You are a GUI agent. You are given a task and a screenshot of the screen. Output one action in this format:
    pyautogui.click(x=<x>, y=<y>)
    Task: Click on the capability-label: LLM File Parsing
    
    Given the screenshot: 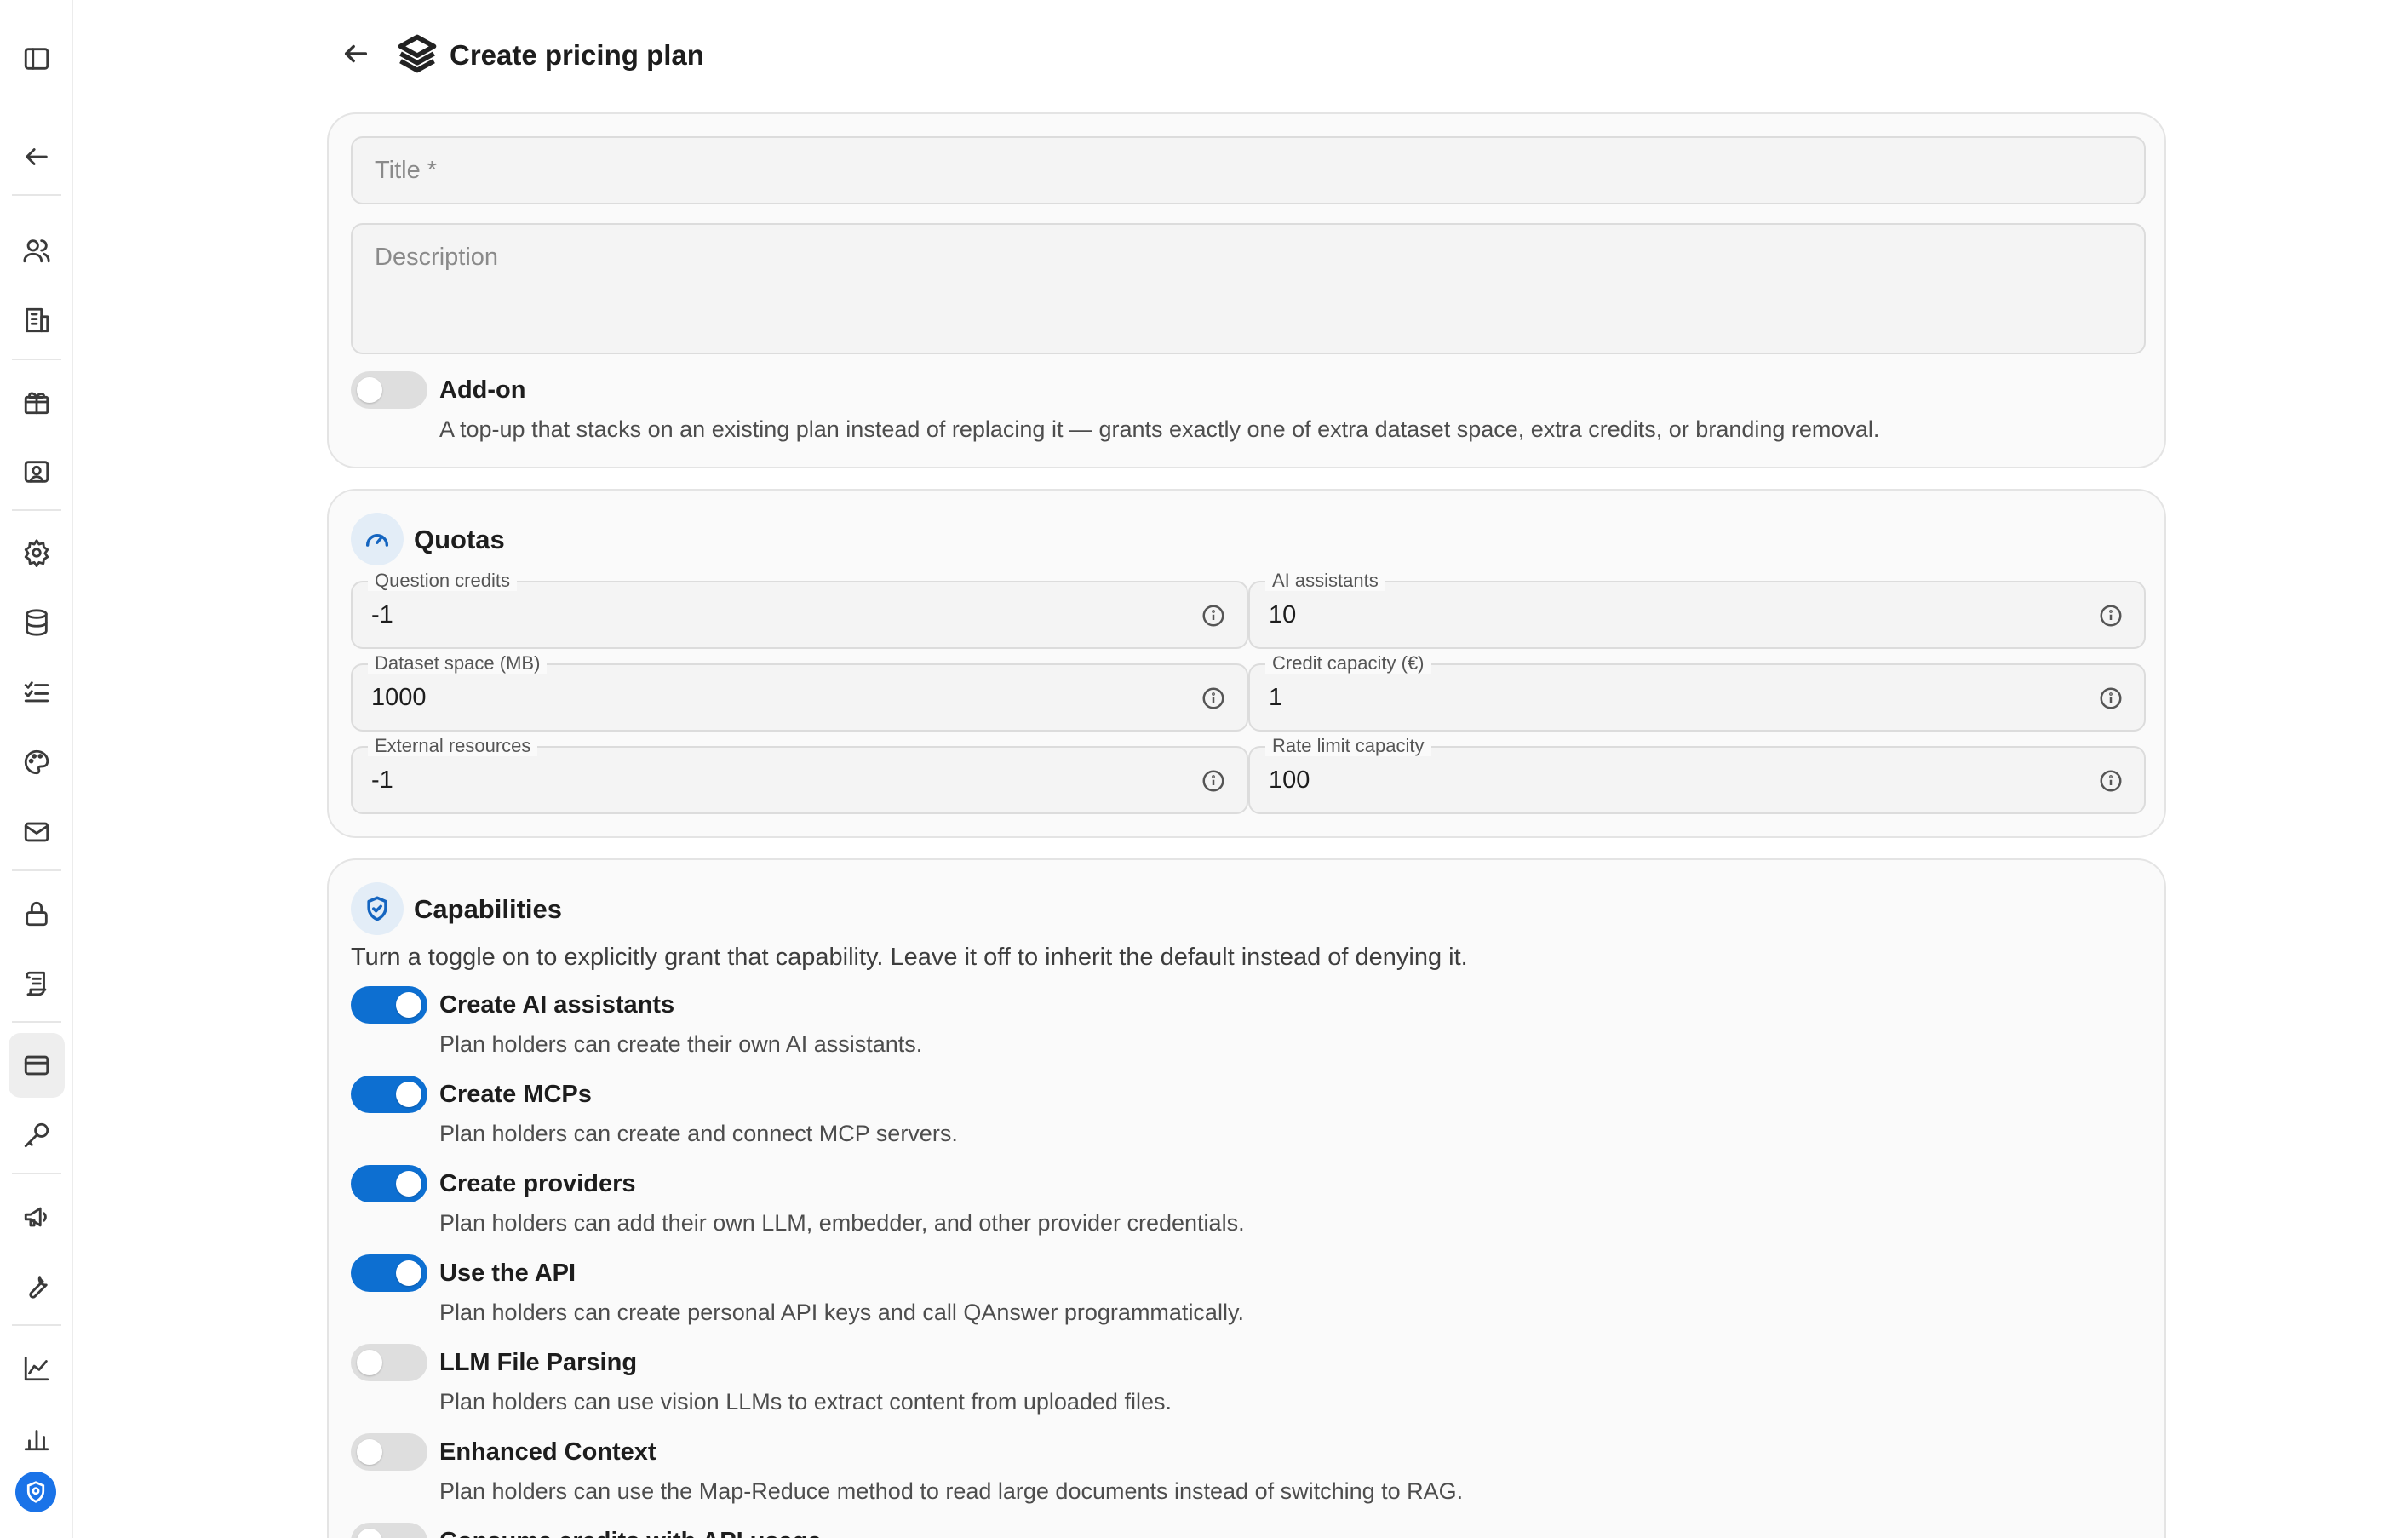 What is the action you would take?
    pyautogui.click(x=538, y=1362)
    